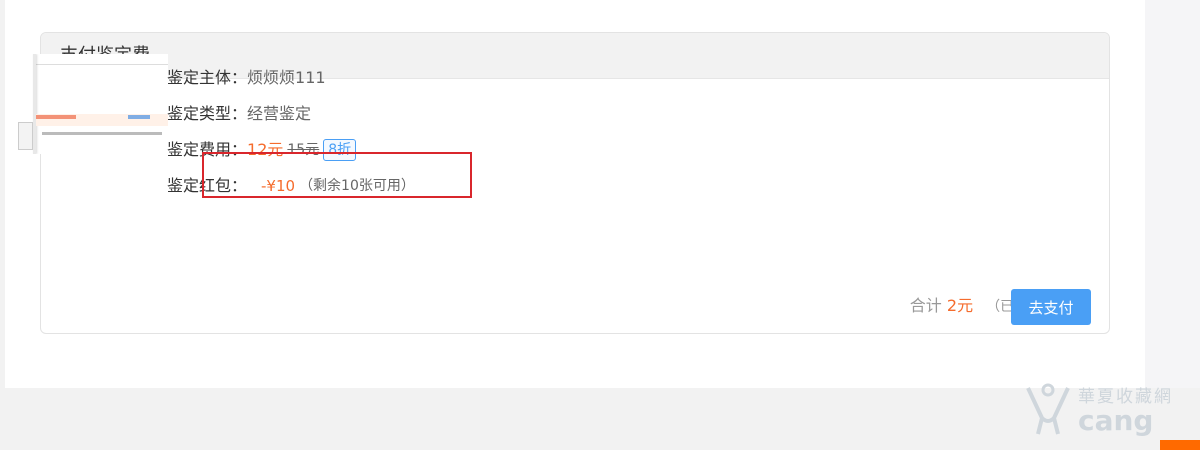 Image resolution: width=1200 pixels, height=450 pixels. I want to click on total-amount: 2元, so click(960, 305).